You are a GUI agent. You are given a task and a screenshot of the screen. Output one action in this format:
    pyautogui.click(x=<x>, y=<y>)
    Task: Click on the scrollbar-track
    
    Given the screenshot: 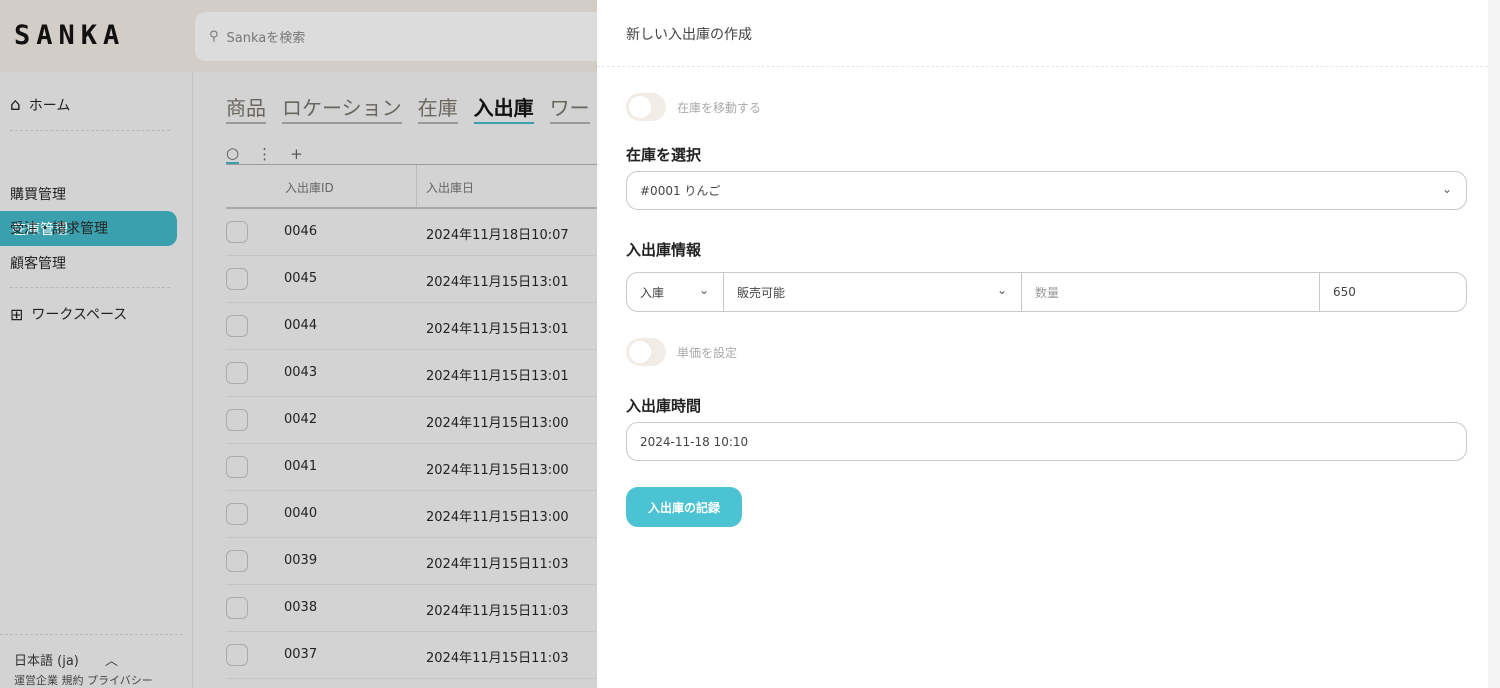 What is the action you would take?
    pyautogui.click(x=1494, y=344)
    